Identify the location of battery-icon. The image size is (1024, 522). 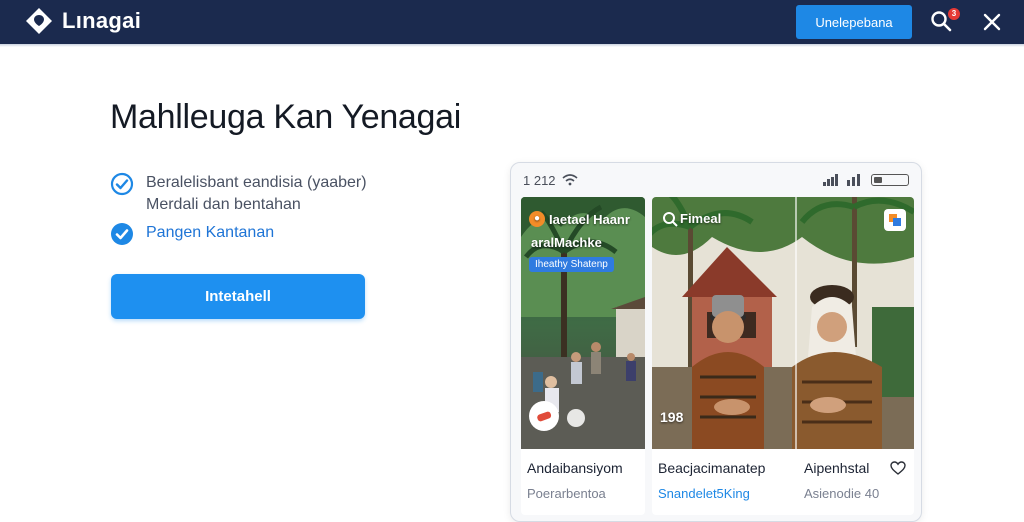
(890, 180).